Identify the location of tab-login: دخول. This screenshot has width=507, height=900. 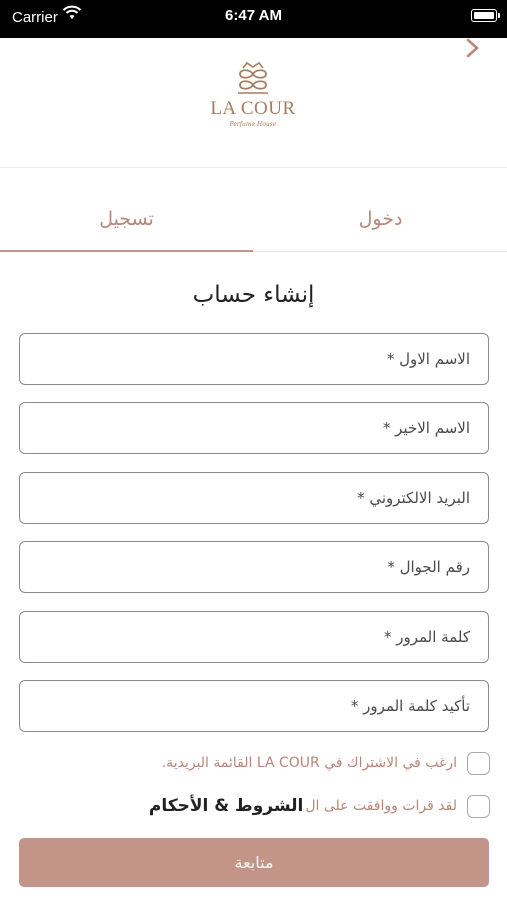
(380, 210).